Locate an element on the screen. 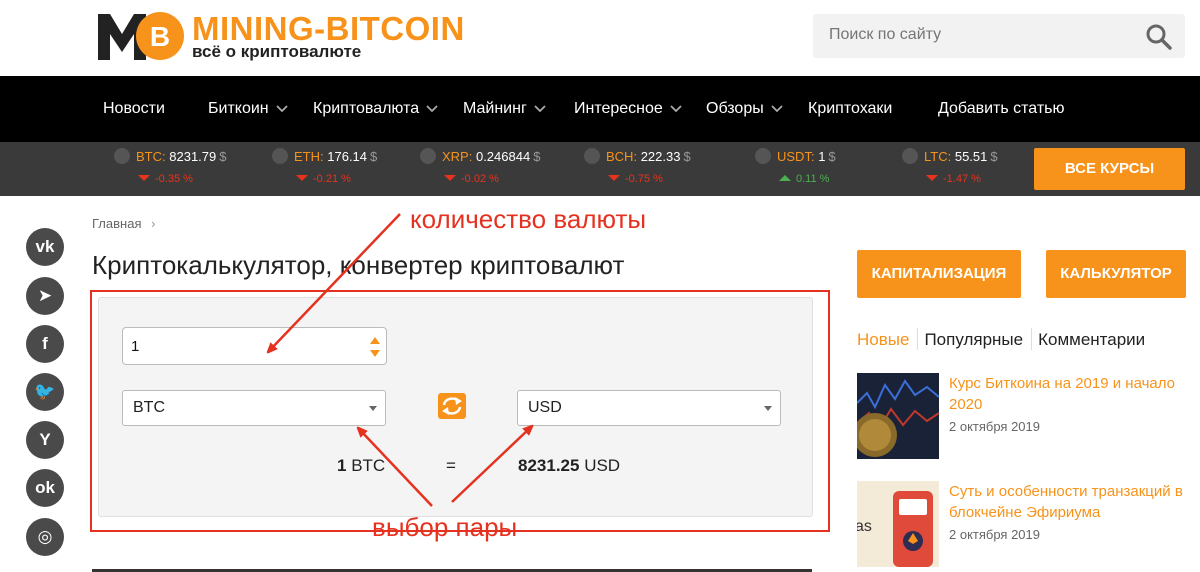 The image size is (1200, 572). news-date: 2 октября 2019 is located at coordinates (994, 534).